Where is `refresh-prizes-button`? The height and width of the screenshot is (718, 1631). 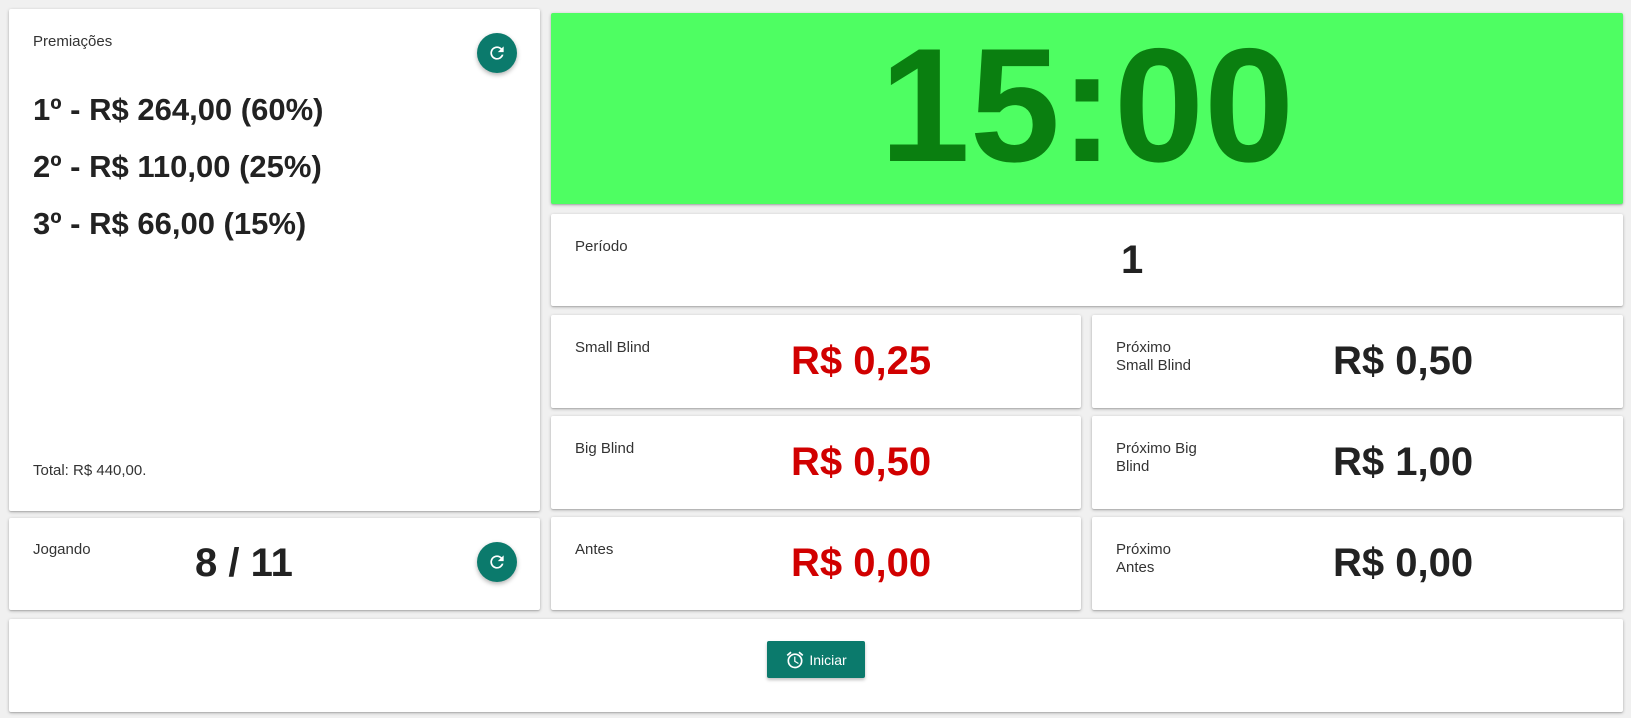
refresh-prizes-button is located at coordinates (497, 53).